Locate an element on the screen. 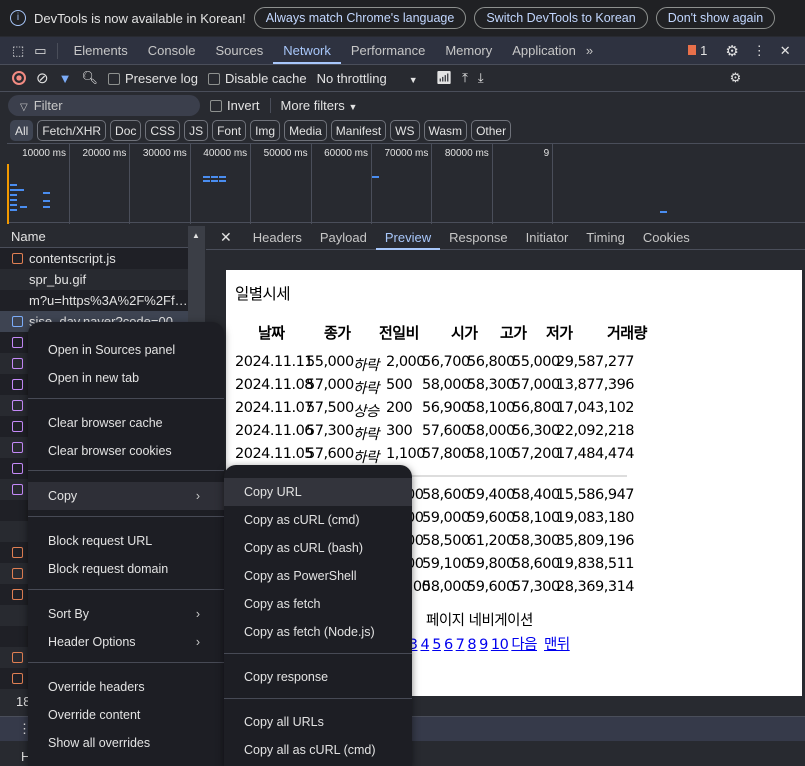 This screenshot has height=766, width=805. more-options-icon: ⋮ is located at coordinates (759, 51).